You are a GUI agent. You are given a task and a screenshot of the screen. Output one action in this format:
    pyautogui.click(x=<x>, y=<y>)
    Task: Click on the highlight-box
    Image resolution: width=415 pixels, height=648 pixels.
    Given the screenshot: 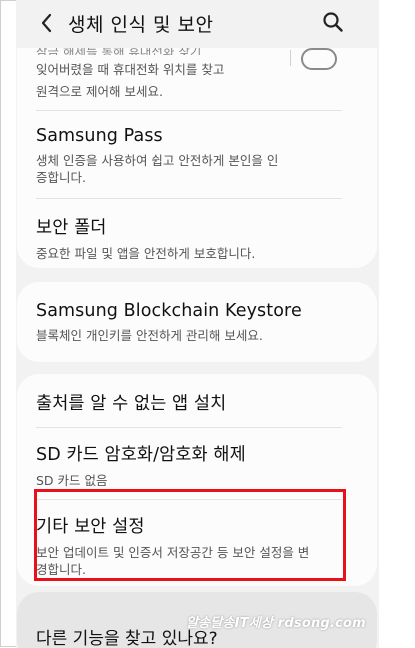 What is the action you would take?
    pyautogui.click(x=190, y=535)
    